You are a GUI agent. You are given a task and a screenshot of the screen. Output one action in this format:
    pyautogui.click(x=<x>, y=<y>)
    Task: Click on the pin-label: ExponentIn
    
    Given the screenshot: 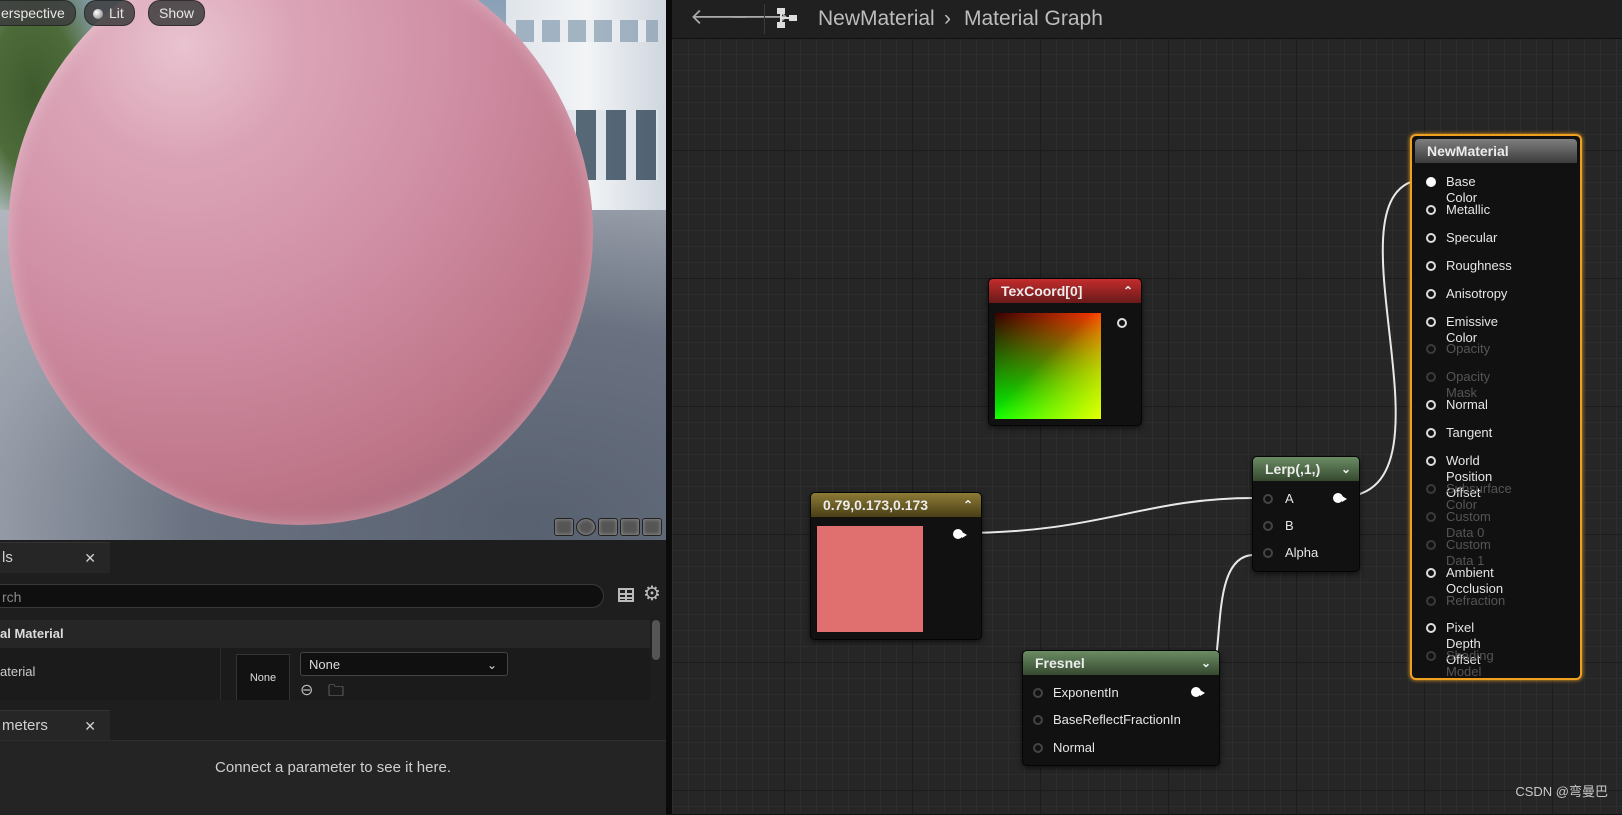 What is the action you would take?
    pyautogui.click(x=1086, y=692)
    